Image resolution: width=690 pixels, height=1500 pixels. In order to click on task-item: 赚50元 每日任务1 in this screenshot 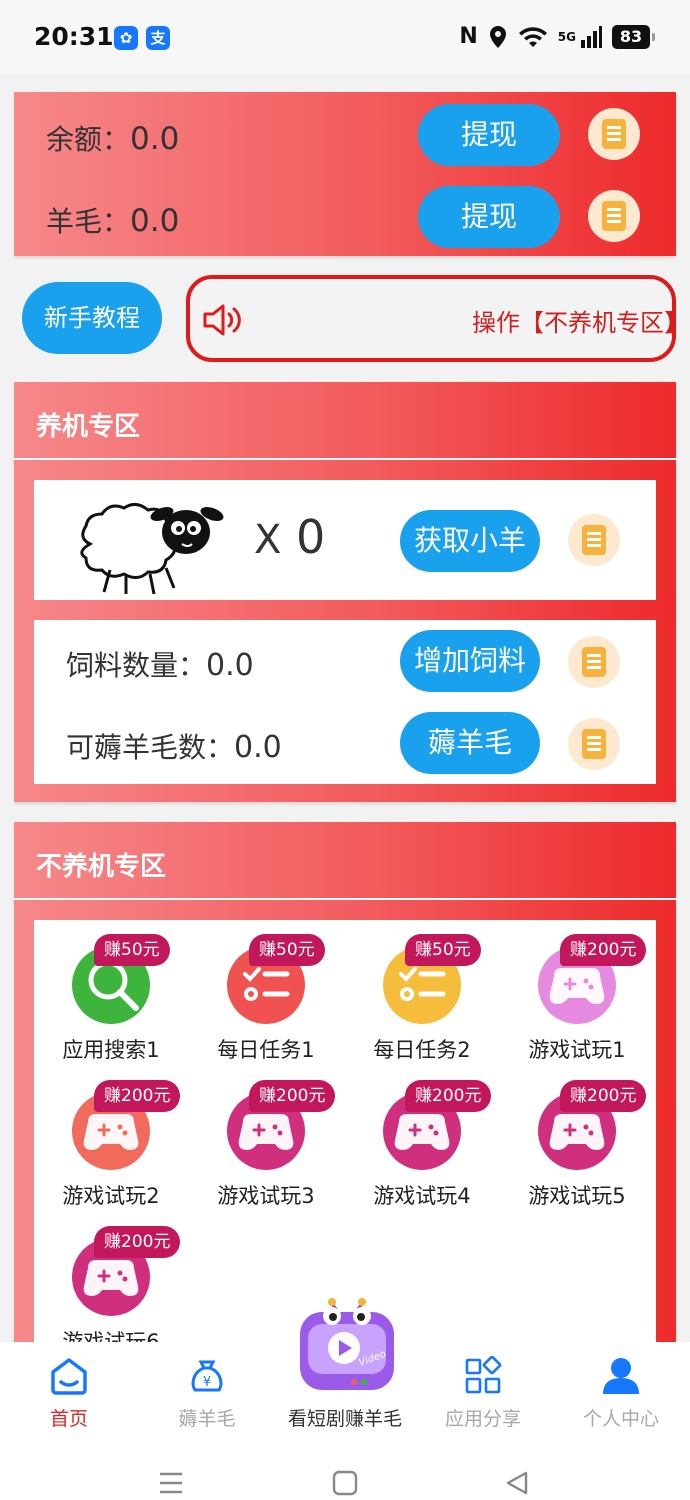, I will do `click(264, 984)`.